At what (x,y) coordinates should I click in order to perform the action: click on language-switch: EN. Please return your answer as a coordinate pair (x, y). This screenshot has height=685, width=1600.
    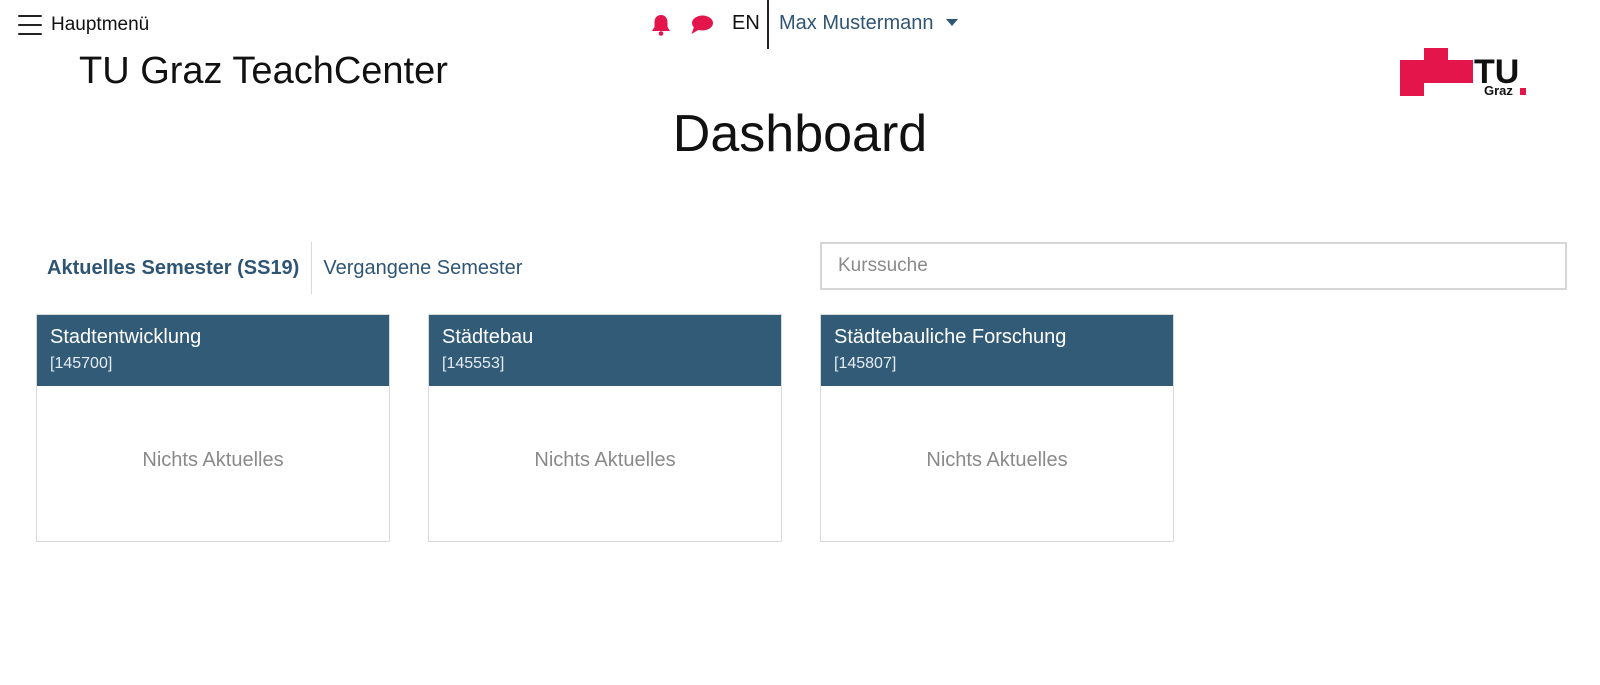
    Looking at the image, I should click on (746, 23).